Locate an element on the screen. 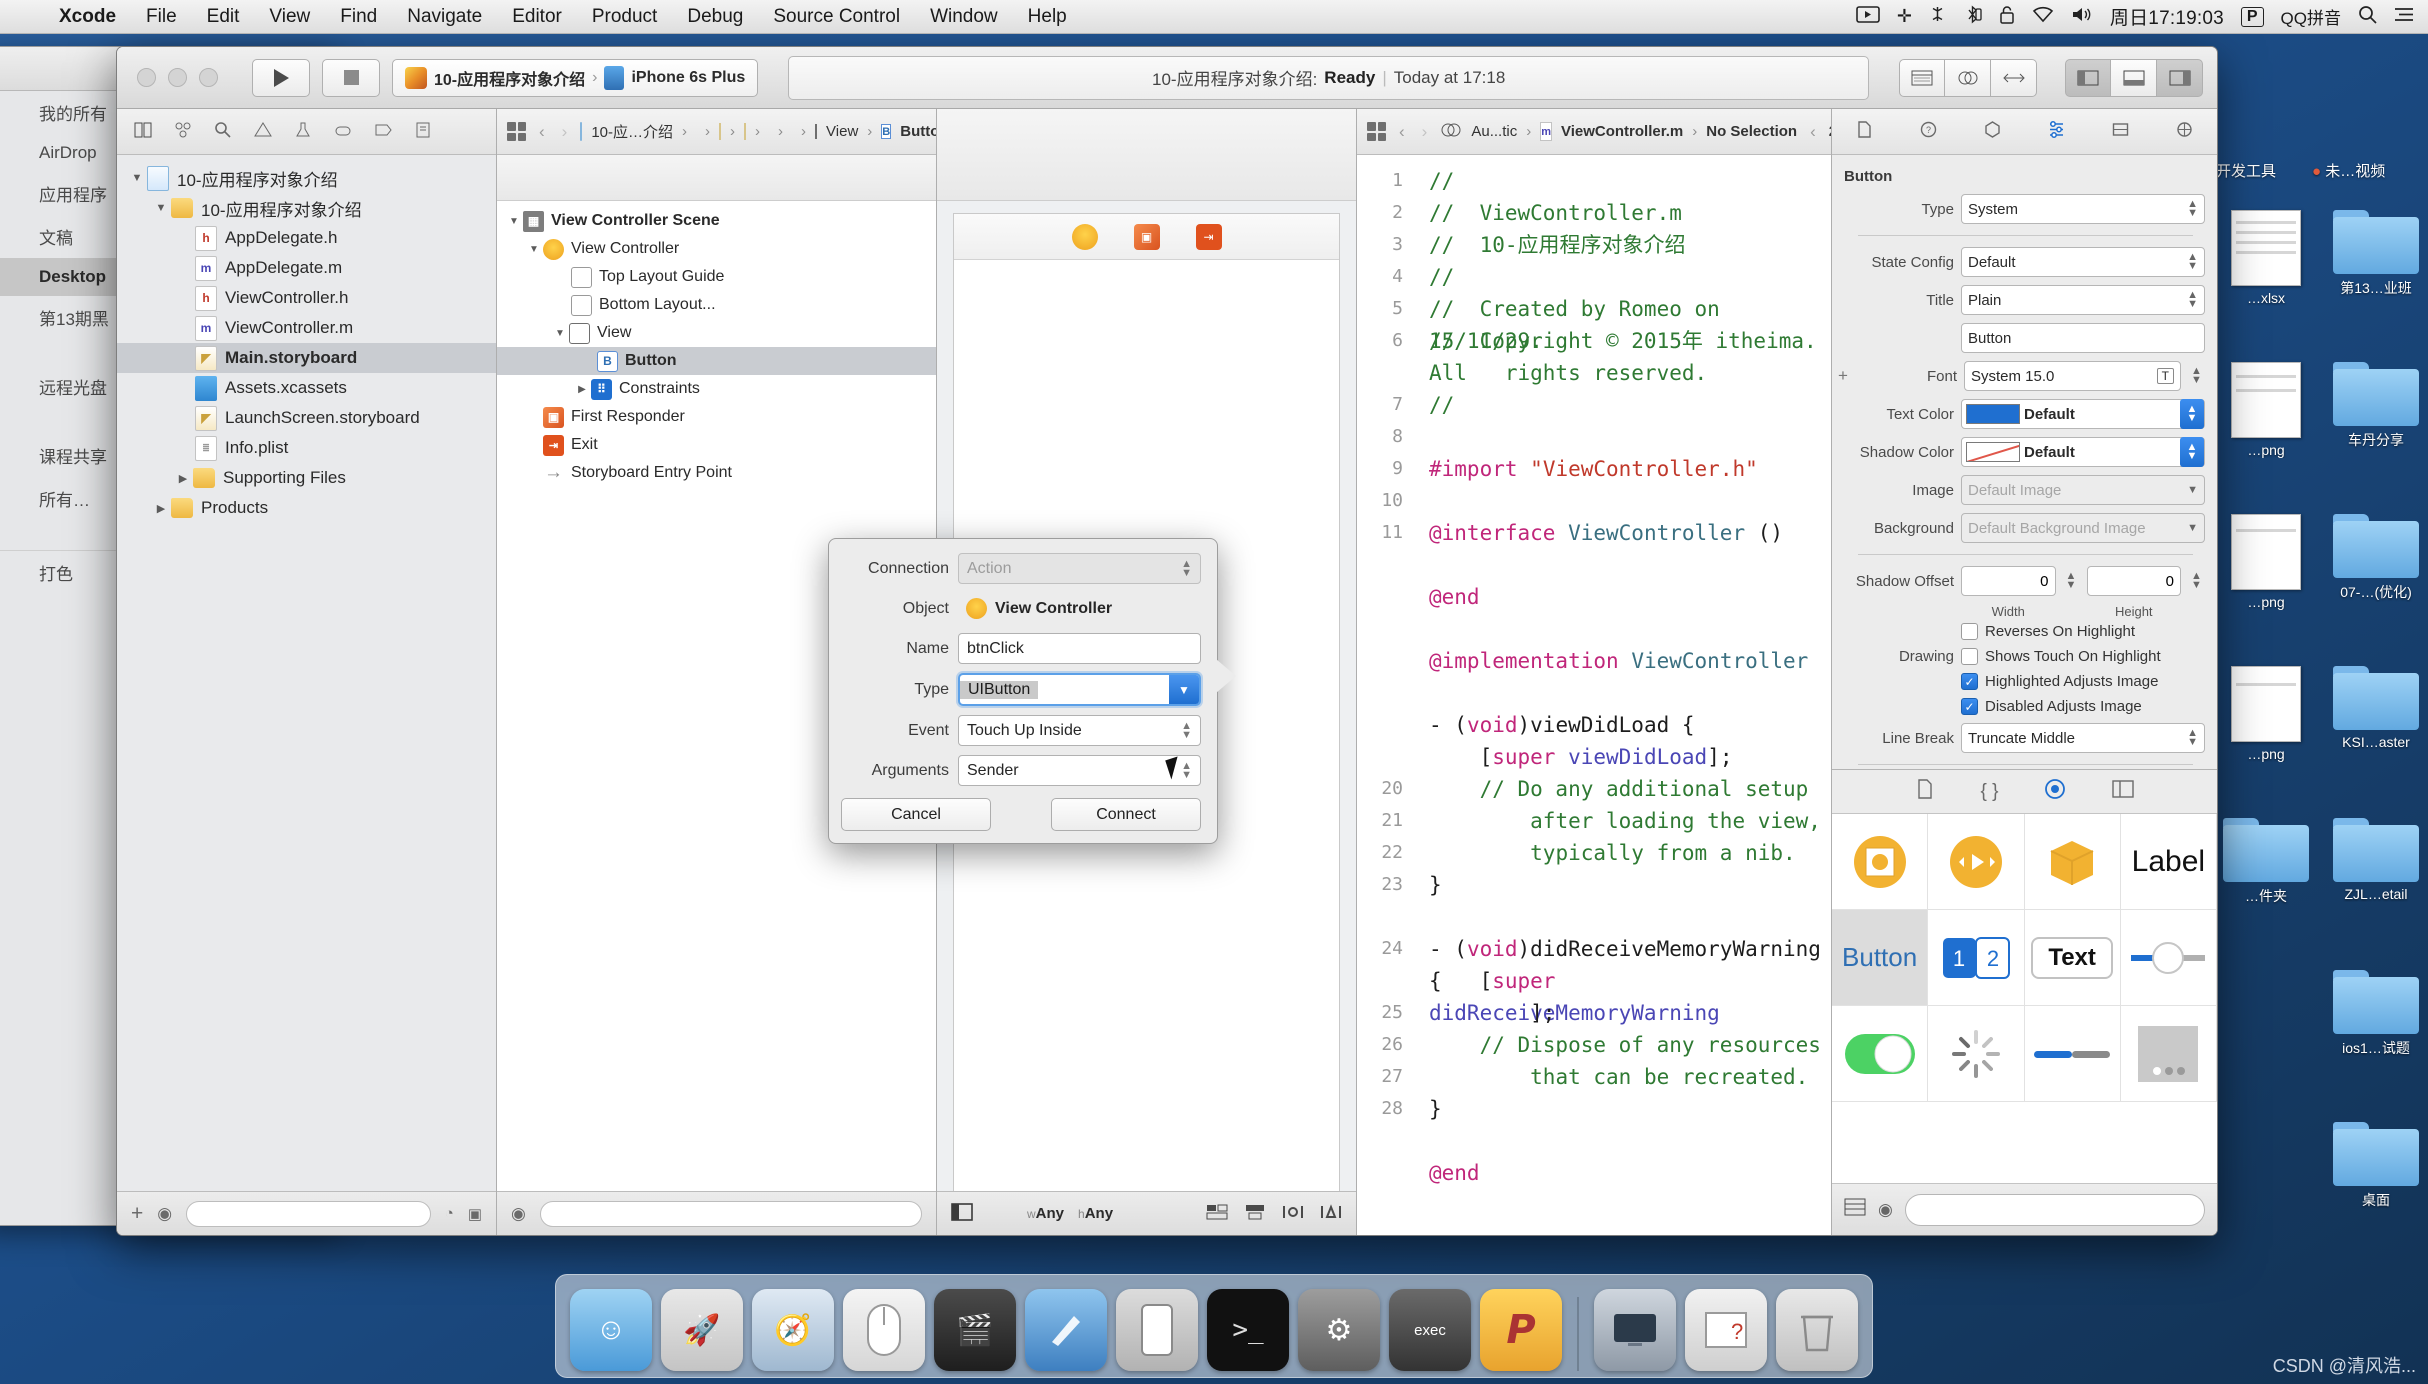  inspector-row-title-text: Button is located at coordinates (2020, 338).